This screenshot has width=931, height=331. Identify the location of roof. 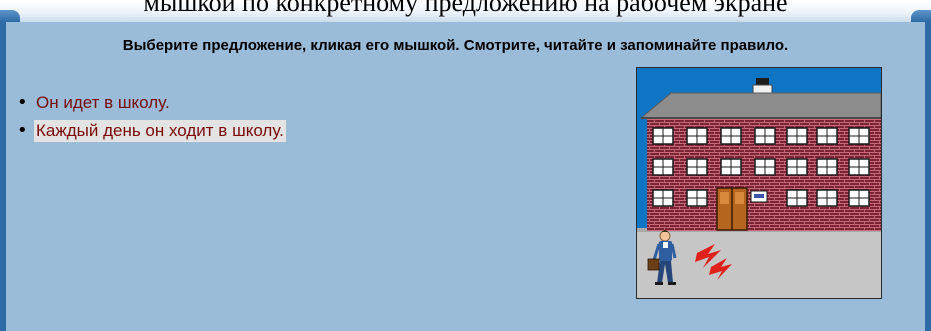
(760, 105).